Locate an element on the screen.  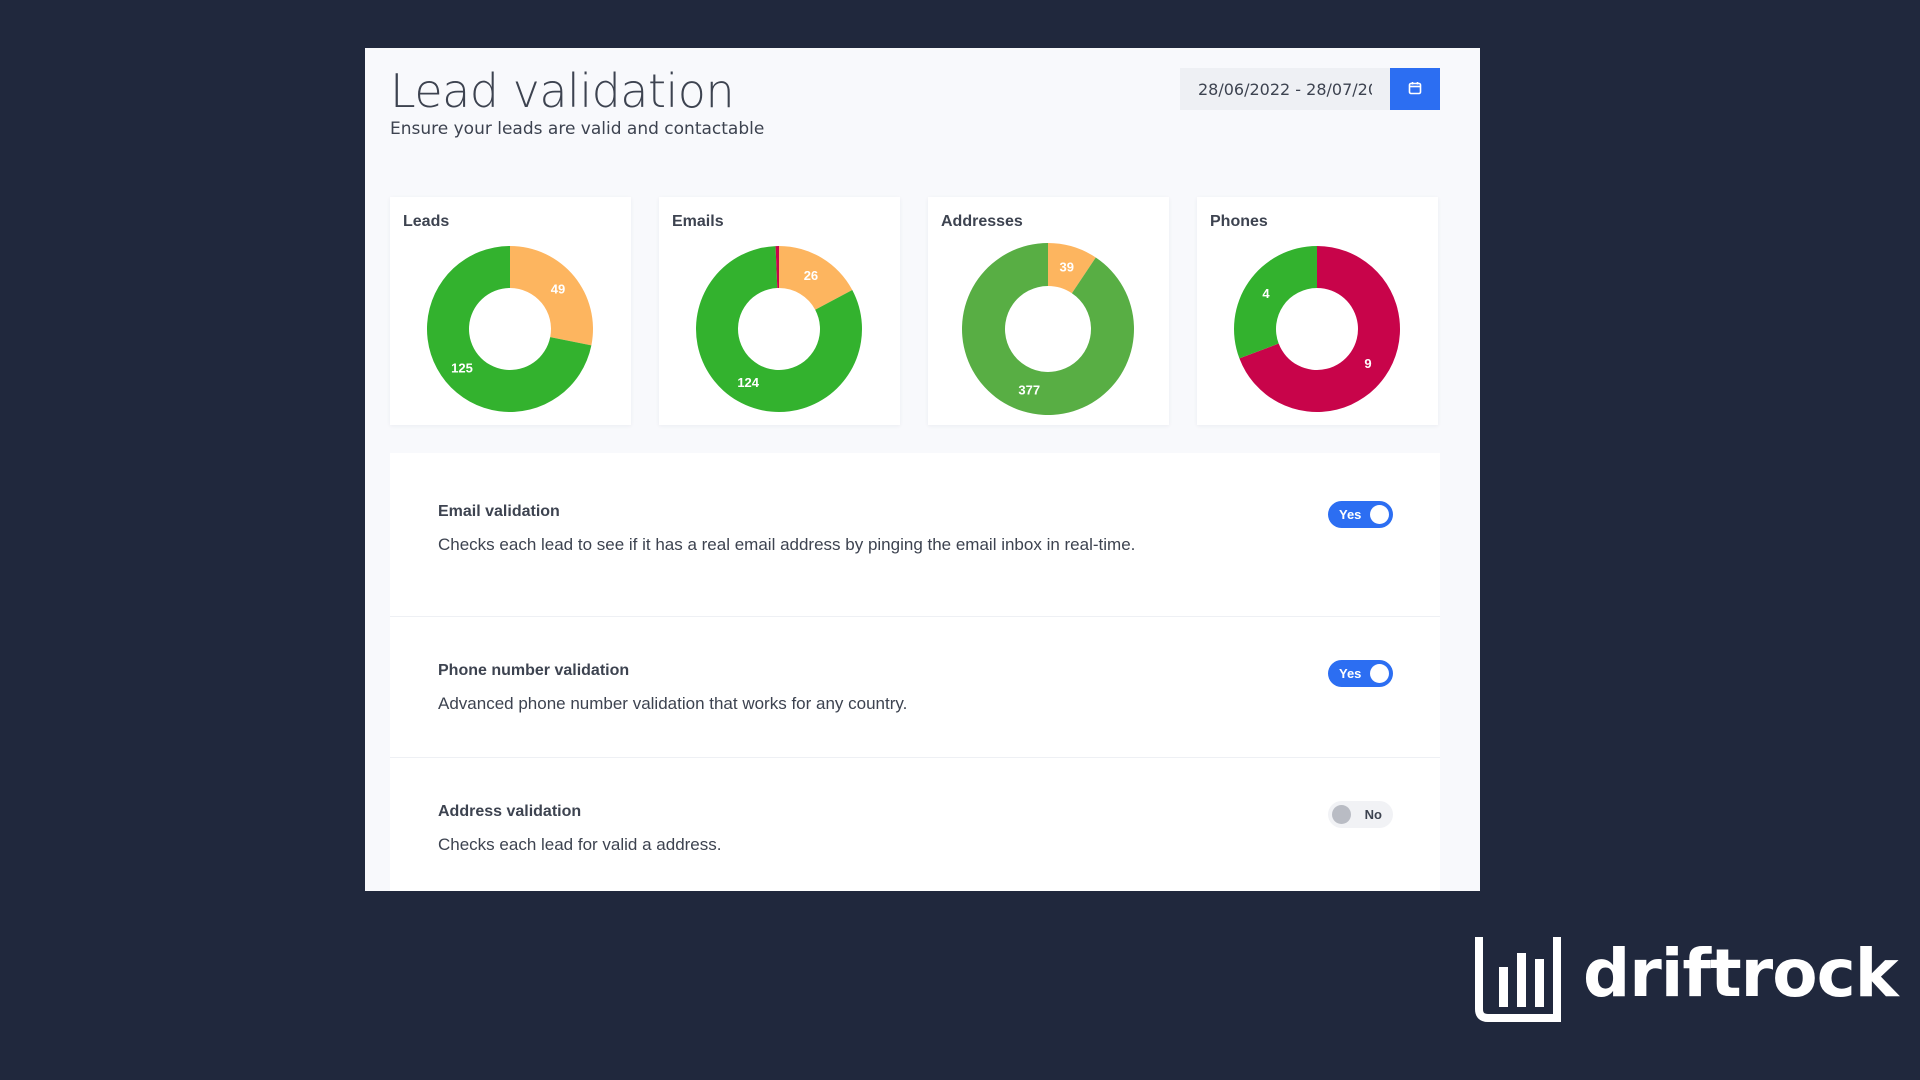
donut-data-label: 39 is located at coordinates (1066, 266).